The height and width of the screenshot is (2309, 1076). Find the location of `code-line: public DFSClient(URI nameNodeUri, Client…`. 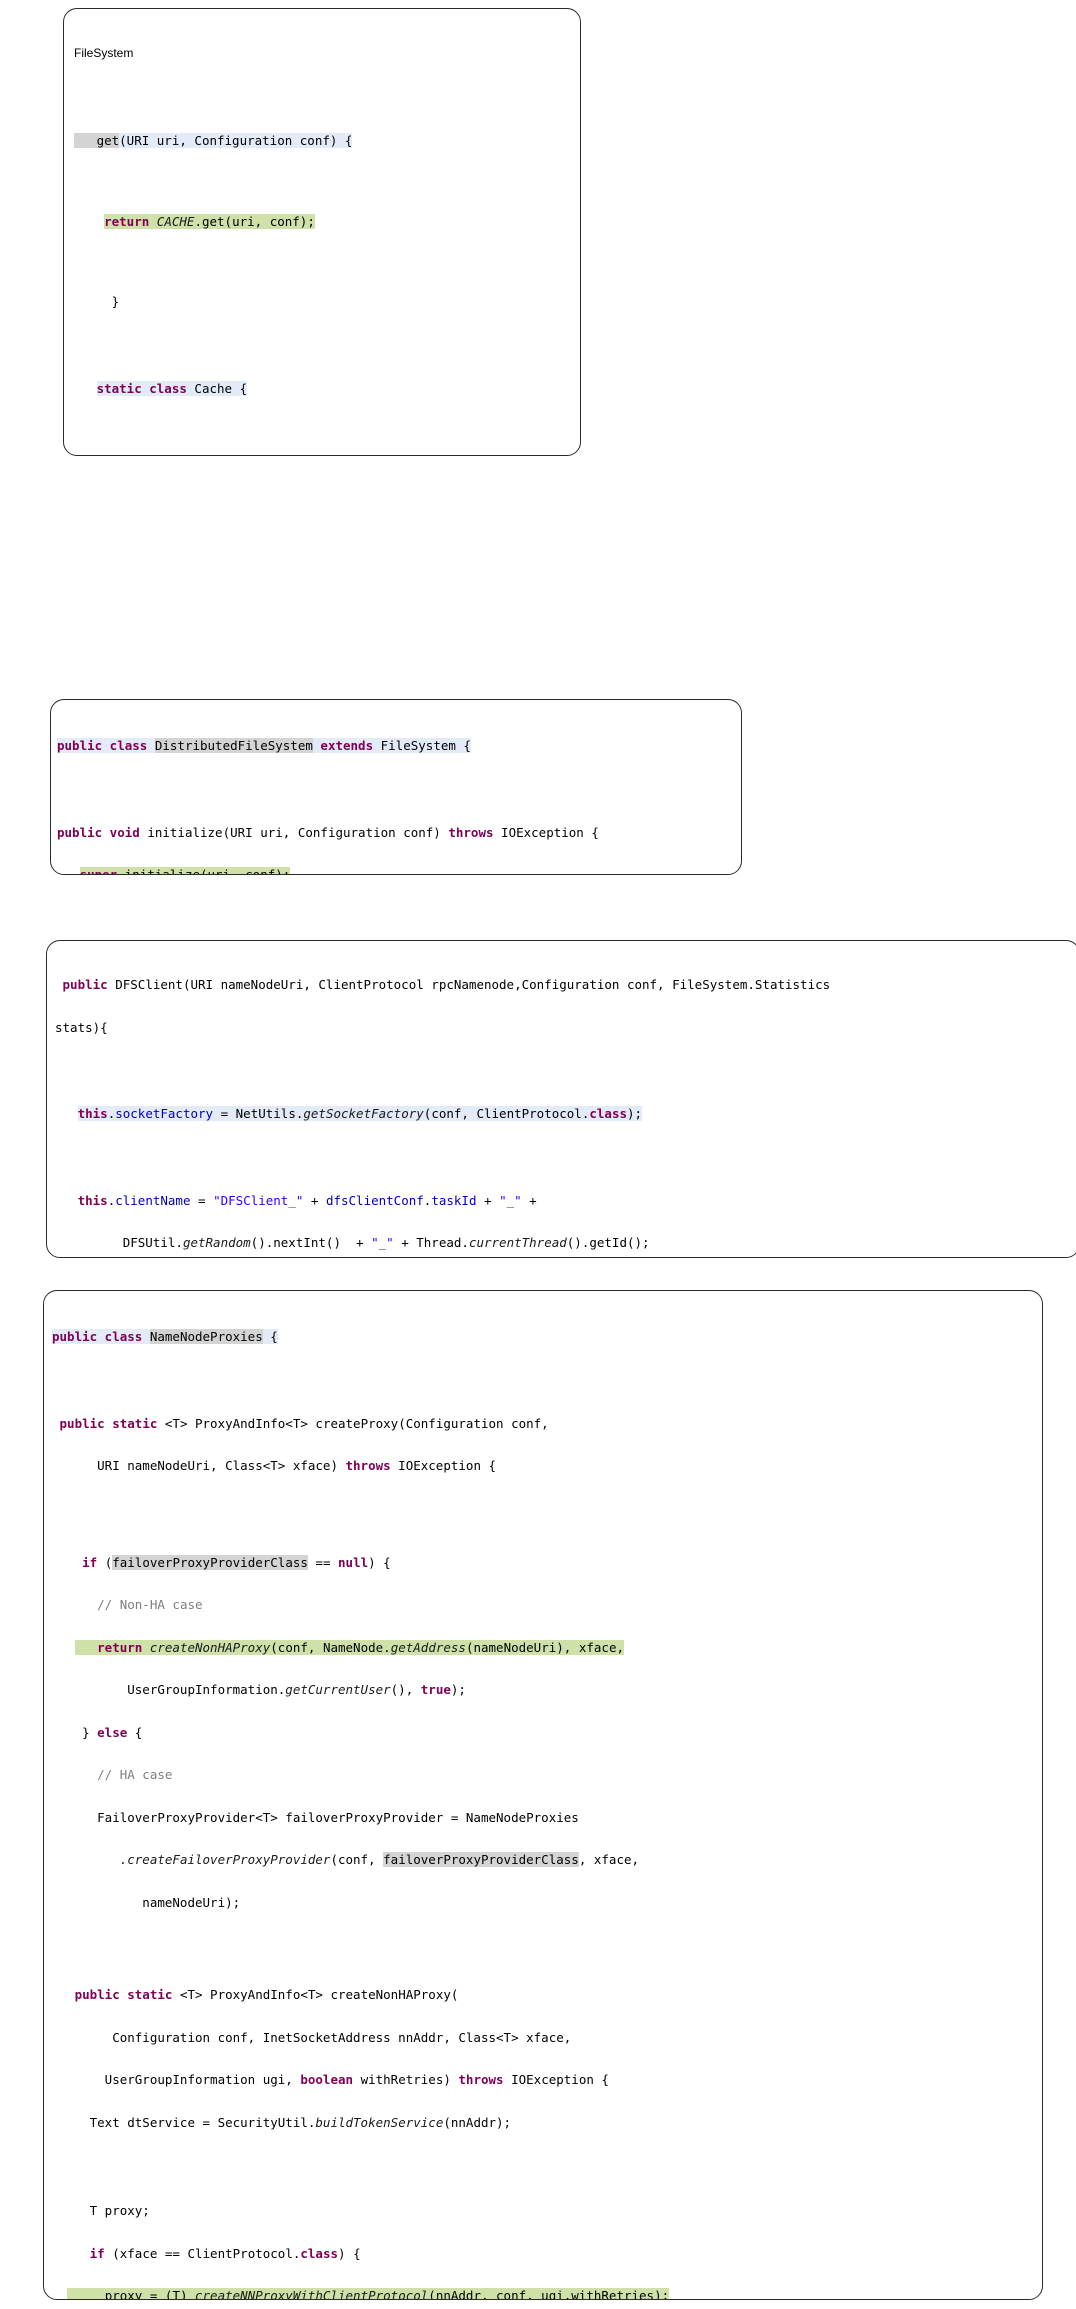

code-line: public DFSClient(URI nameNodeUri, Client… is located at coordinates (446, 984).